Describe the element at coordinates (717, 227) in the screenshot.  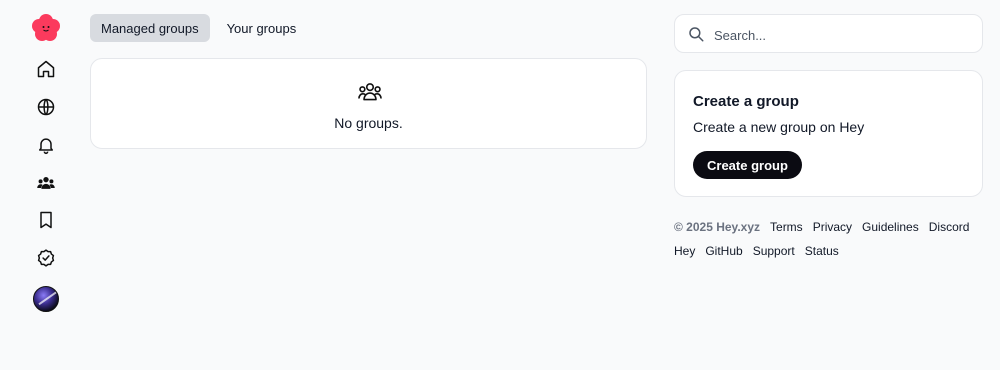
I see `copyright: © 2025 Hey.xyz` at that location.